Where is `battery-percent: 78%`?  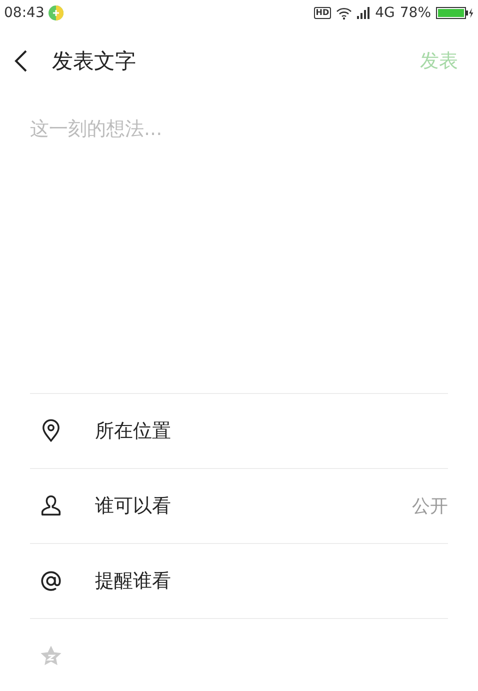 battery-percent: 78% is located at coordinates (415, 13).